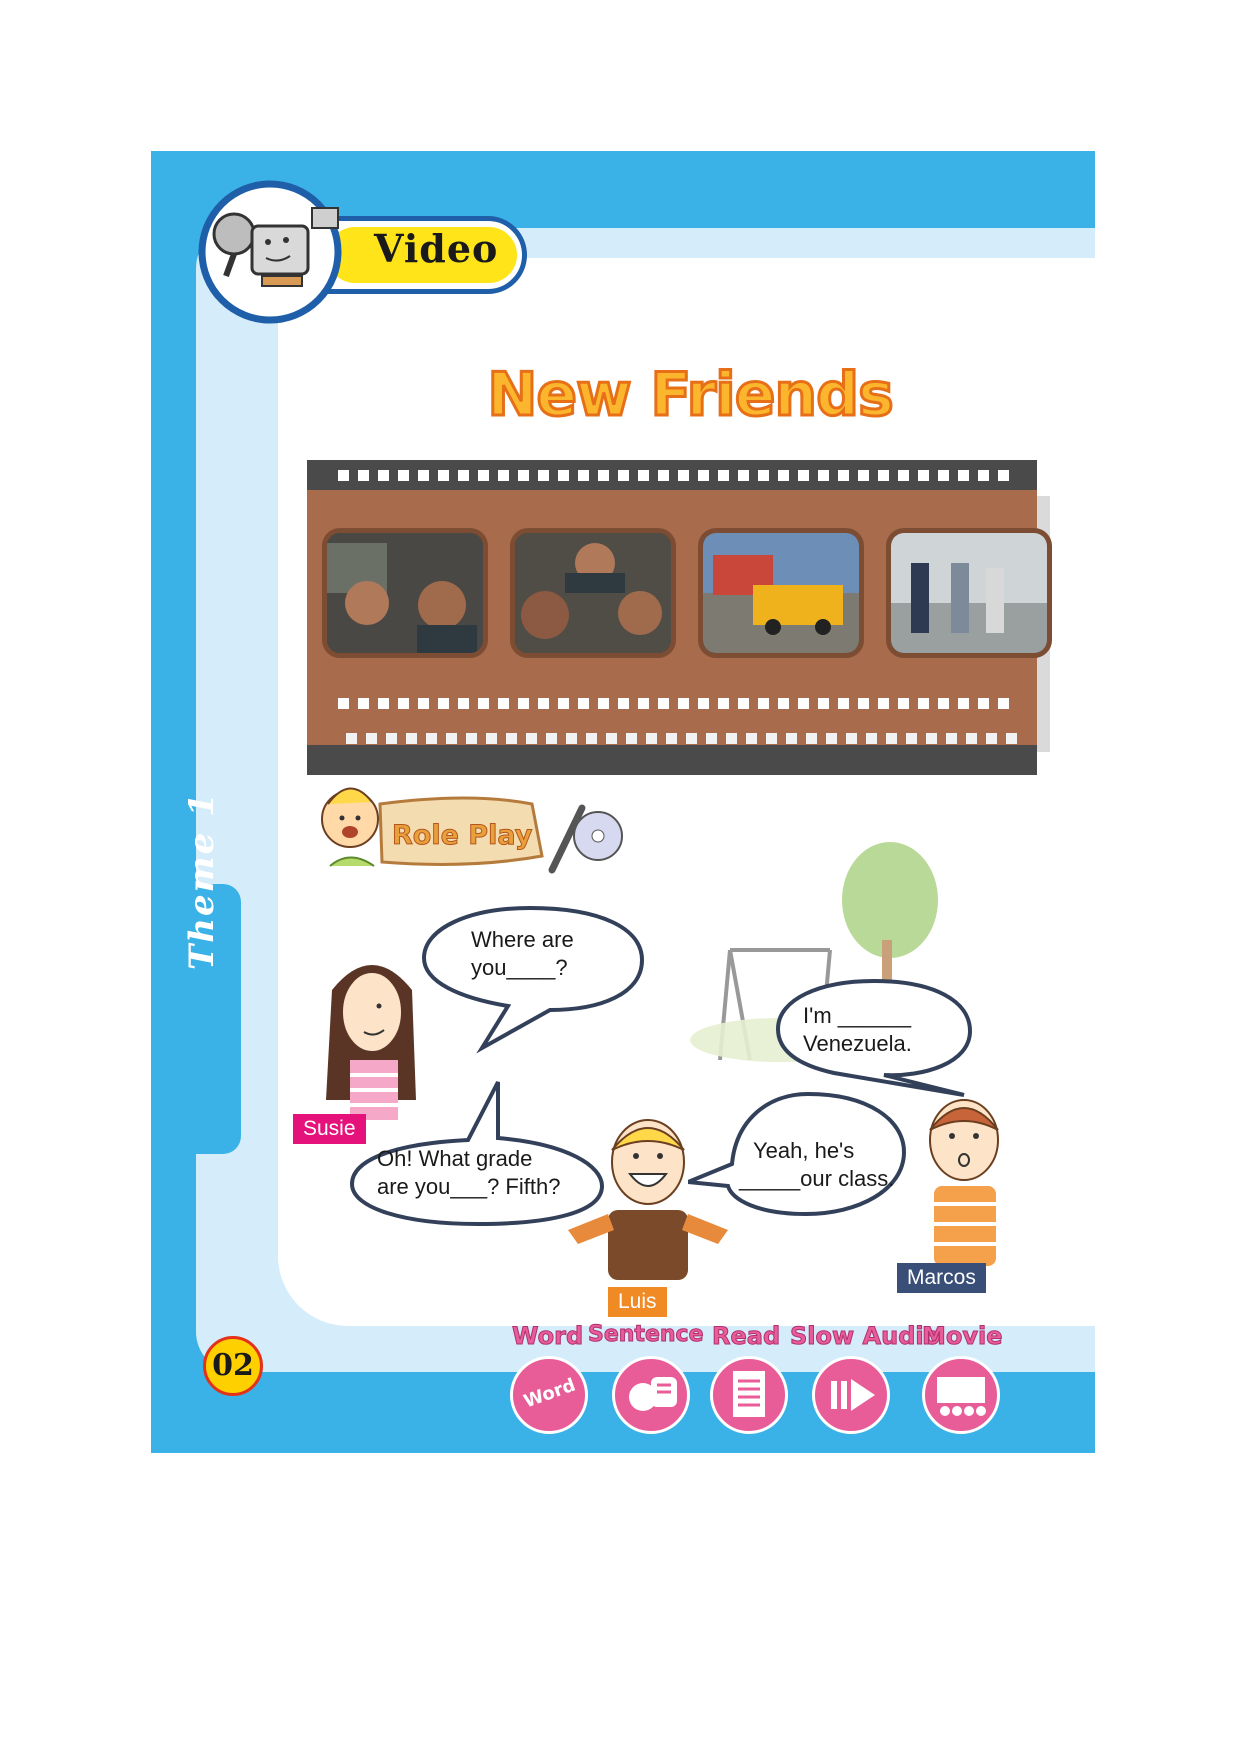 The width and height of the screenshot is (1241, 1755). Describe the element at coordinates (749, 1395) in the screenshot. I see `read-button` at that location.